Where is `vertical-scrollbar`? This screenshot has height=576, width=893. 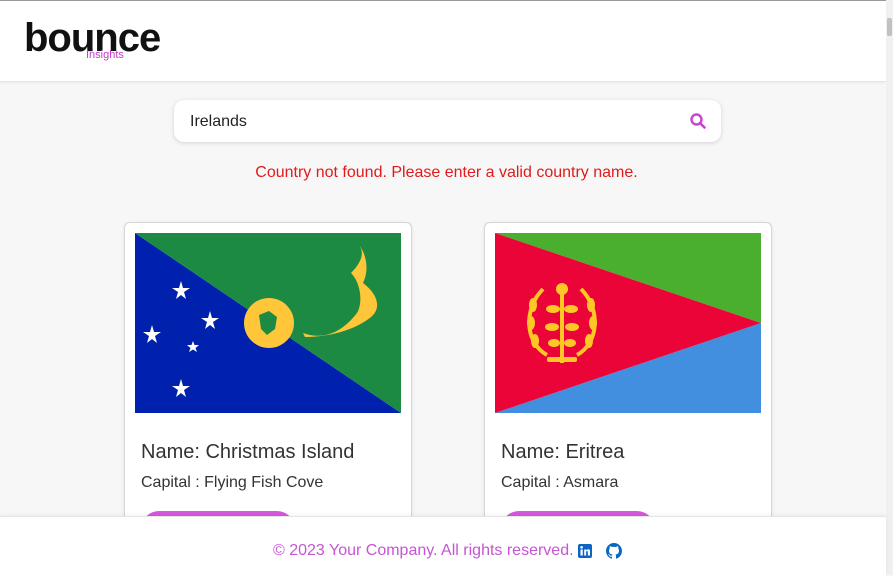
vertical-scrollbar is located at coordinates (889, 287).